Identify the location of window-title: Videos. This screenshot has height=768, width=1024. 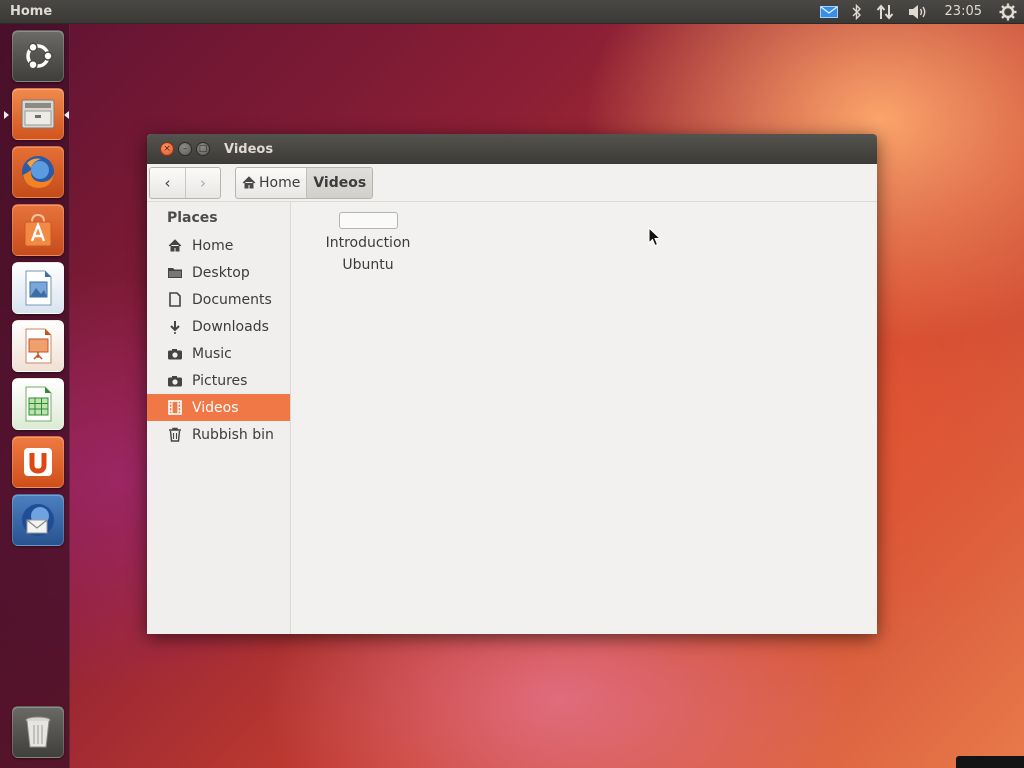
(249, 149).